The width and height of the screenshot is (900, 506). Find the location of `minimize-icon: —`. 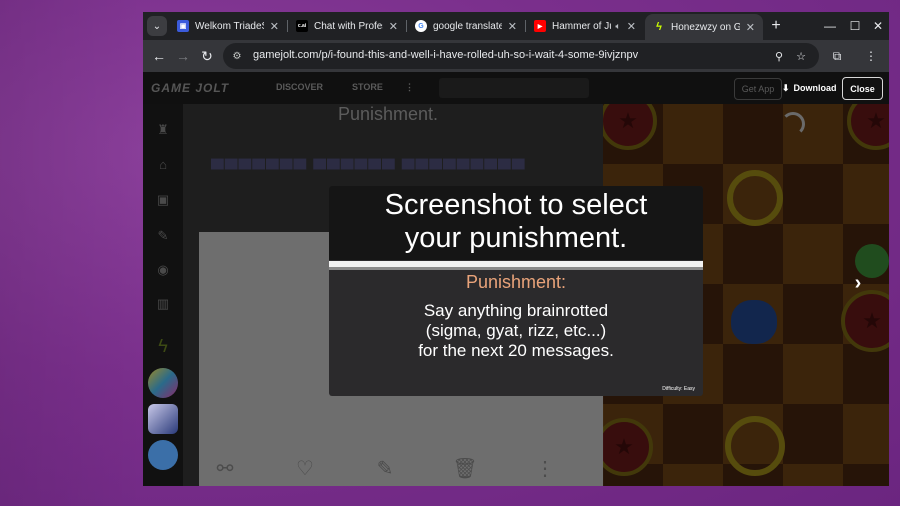

minimize-icon: — is located at coordinates (830, 26).